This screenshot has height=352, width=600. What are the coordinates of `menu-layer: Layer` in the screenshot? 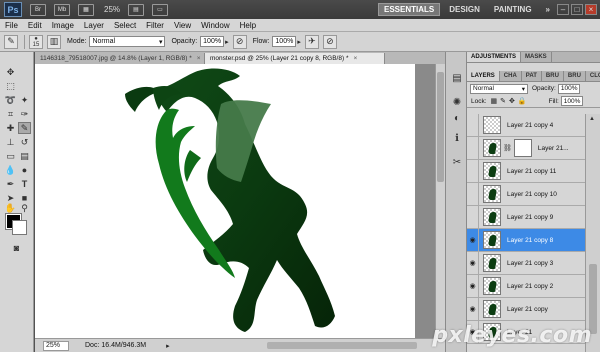 It's located at (94, 25).